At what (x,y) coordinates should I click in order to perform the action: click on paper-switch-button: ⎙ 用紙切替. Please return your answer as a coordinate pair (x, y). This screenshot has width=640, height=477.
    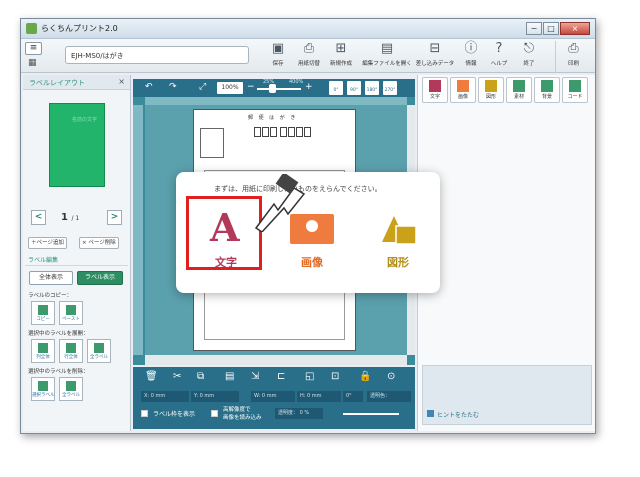
    Looking at the image, I should click on (309, 57).